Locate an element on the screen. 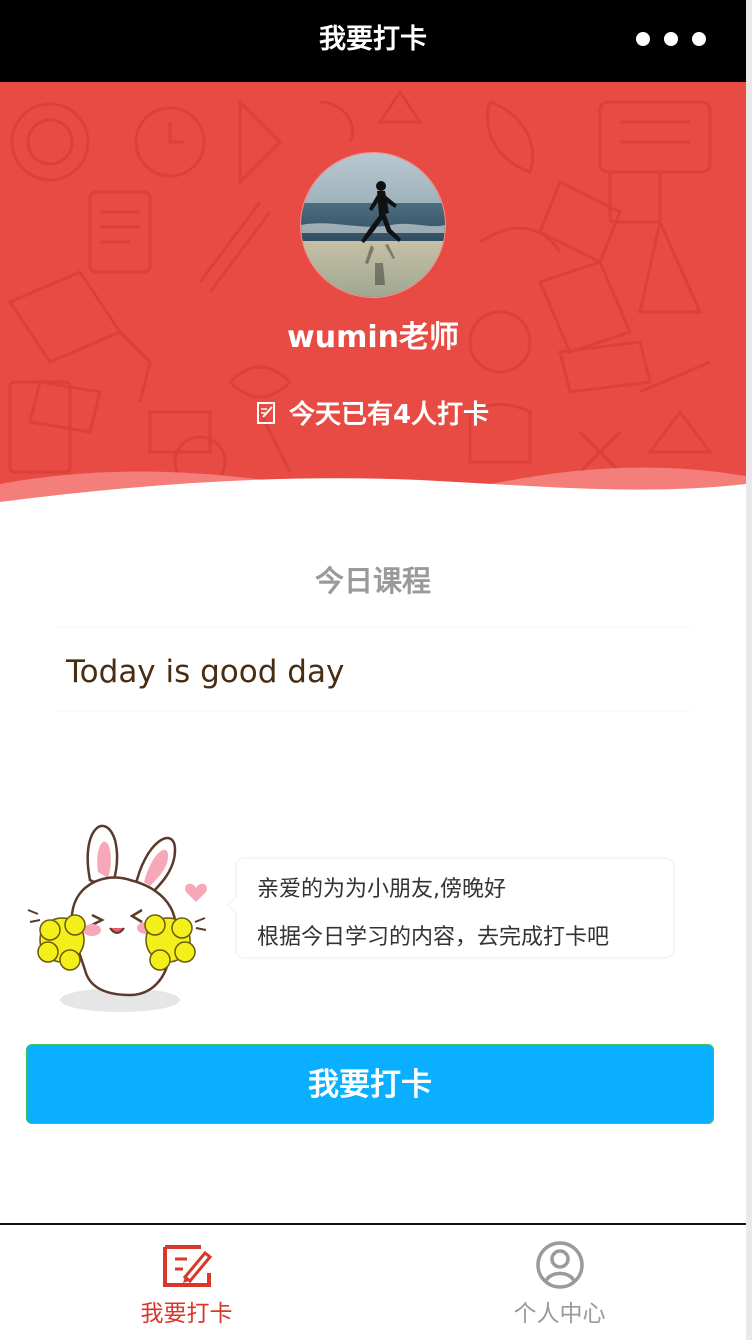  bottom-tab-bar: 我要打卡 个人中心 is located at coordinates (373, 1281).